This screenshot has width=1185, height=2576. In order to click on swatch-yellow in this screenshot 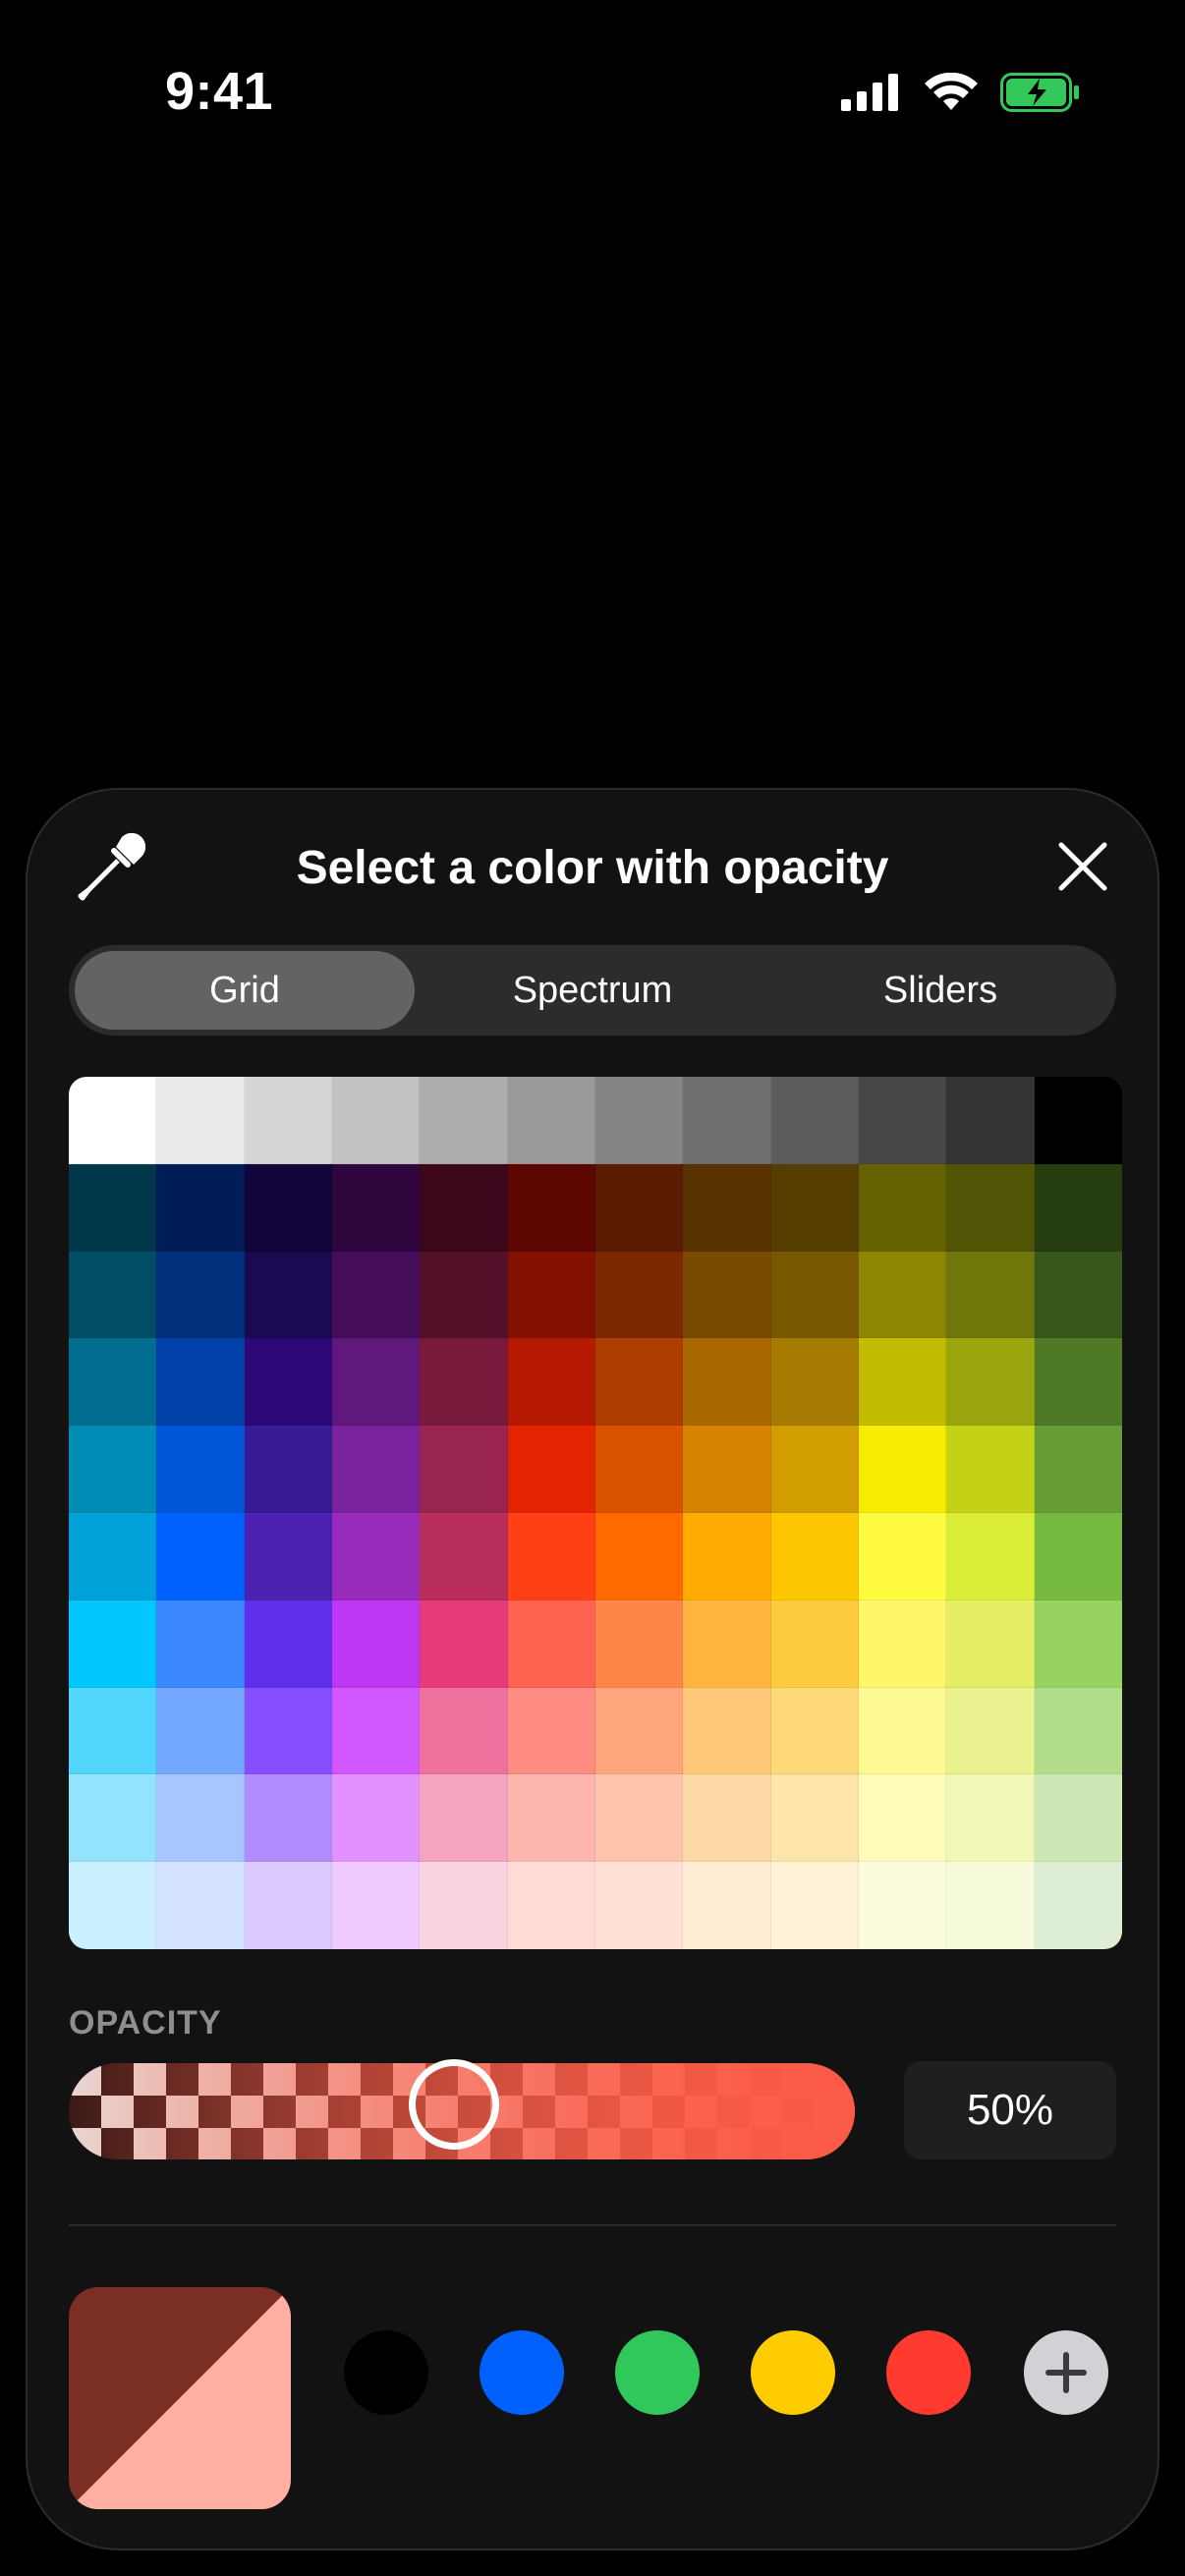, I will do `click(793, 2372)`.